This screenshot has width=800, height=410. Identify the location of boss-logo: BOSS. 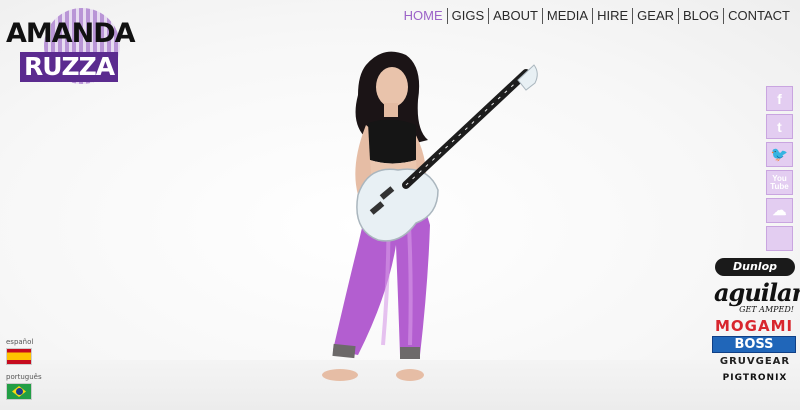
(754, 344).